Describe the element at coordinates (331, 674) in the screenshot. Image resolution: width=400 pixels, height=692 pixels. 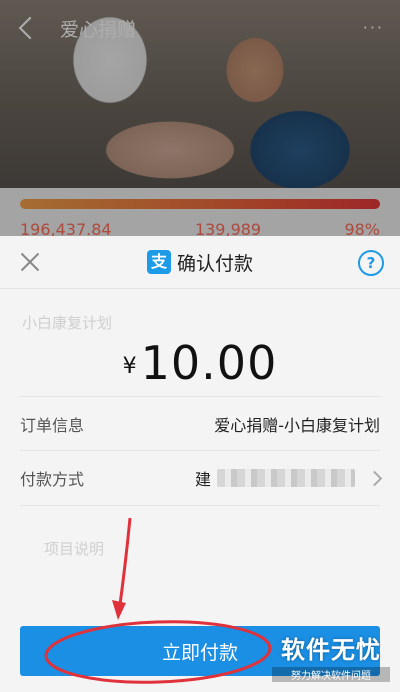
I see `watermark-subtitle: 努力解决软件问题` at that location.